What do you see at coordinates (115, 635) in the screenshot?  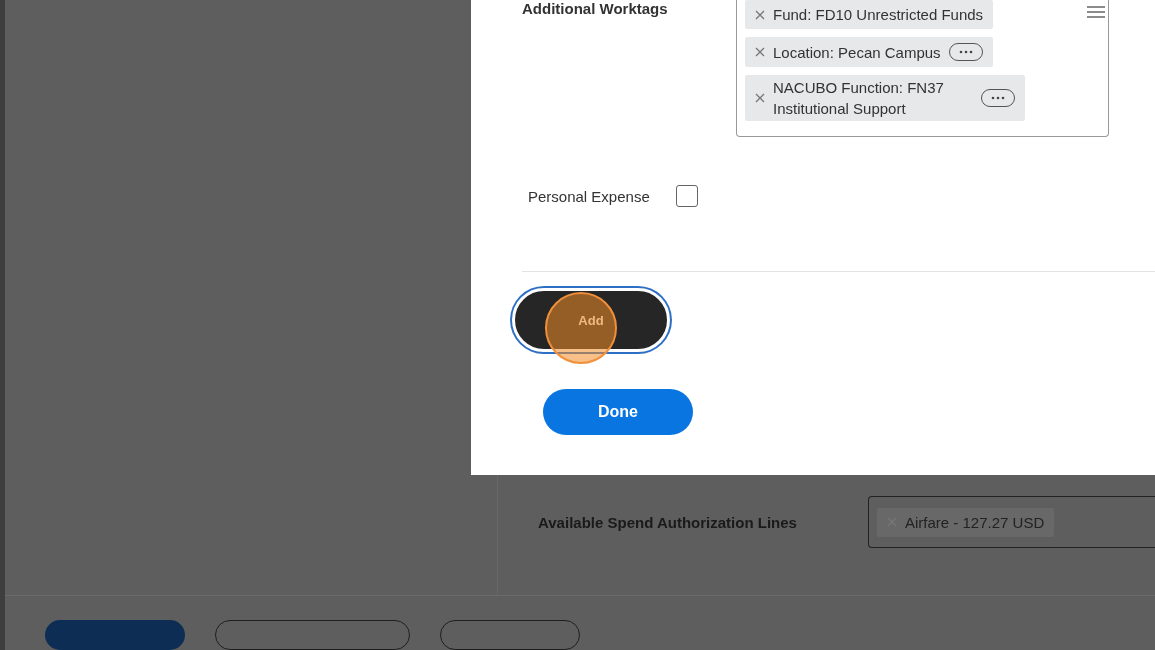 I see `primary-button` at bounding box center [115, 635].